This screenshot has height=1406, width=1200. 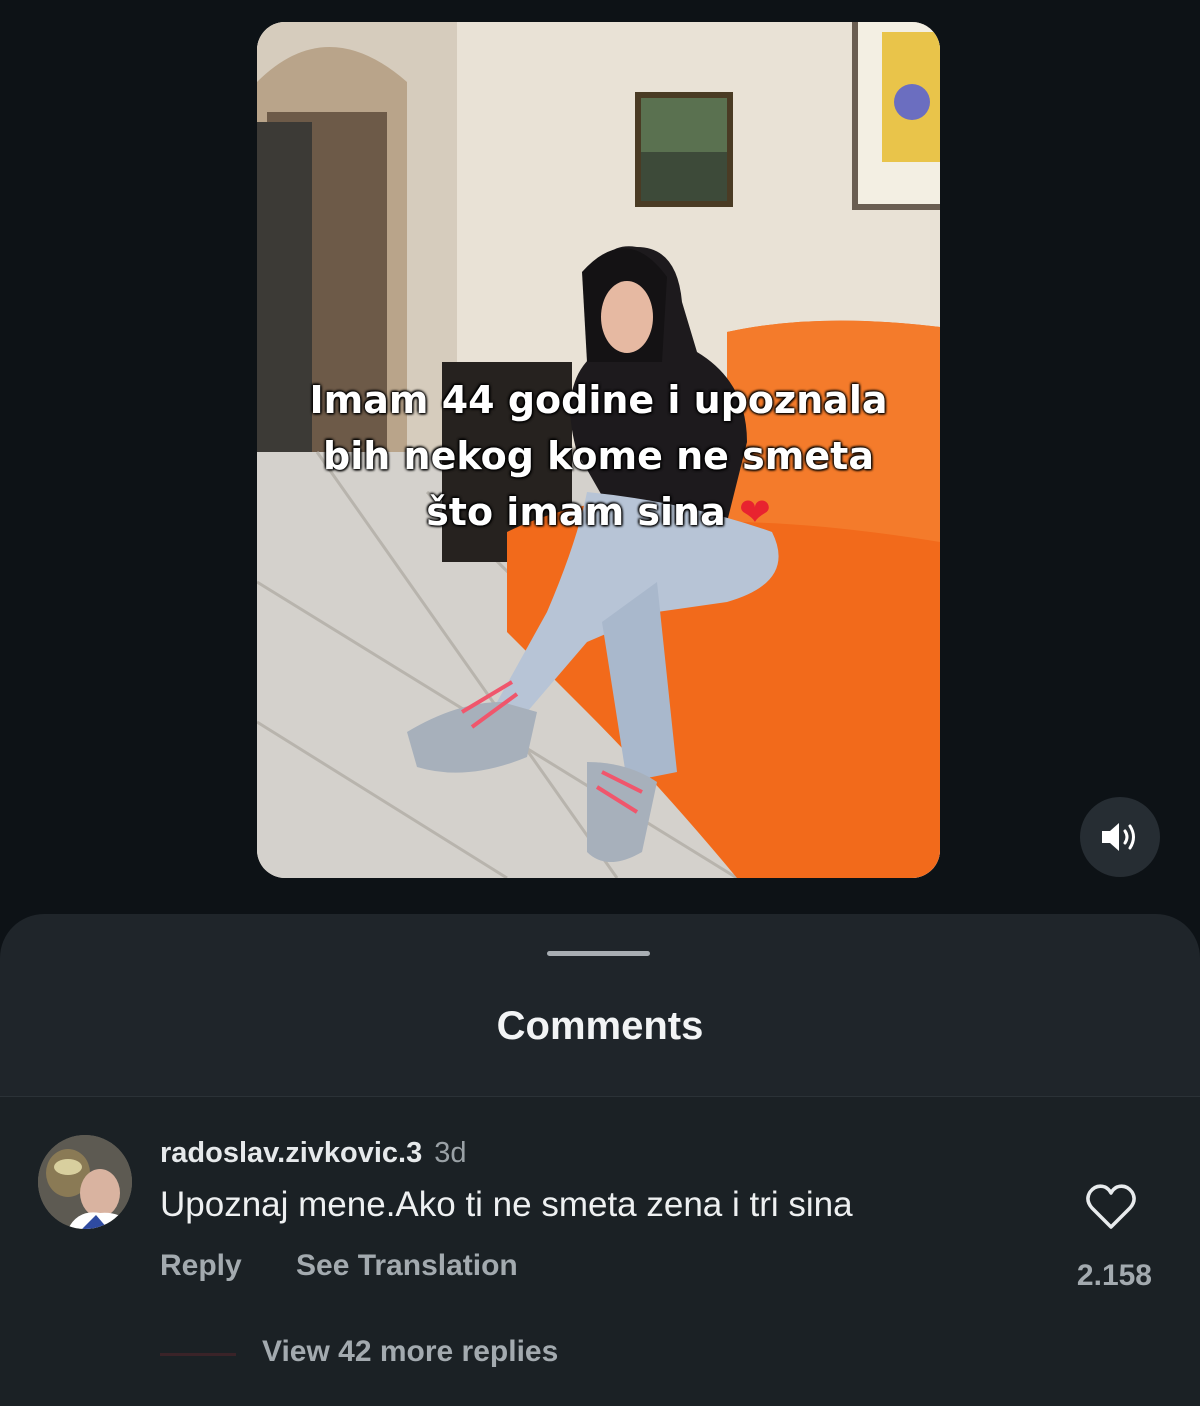 I want to click on speaker-icon, so click(x=1118, y=837).